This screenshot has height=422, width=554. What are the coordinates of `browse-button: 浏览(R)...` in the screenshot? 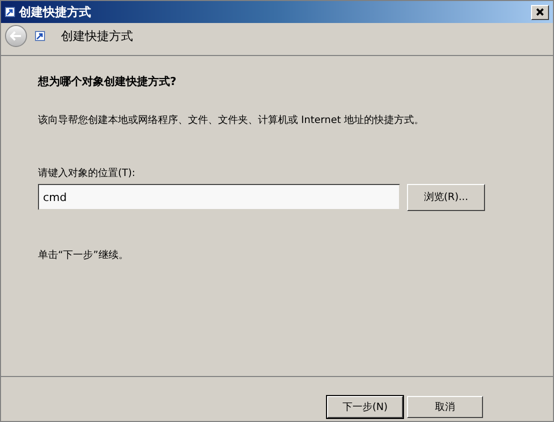 It's located at (446, 197).